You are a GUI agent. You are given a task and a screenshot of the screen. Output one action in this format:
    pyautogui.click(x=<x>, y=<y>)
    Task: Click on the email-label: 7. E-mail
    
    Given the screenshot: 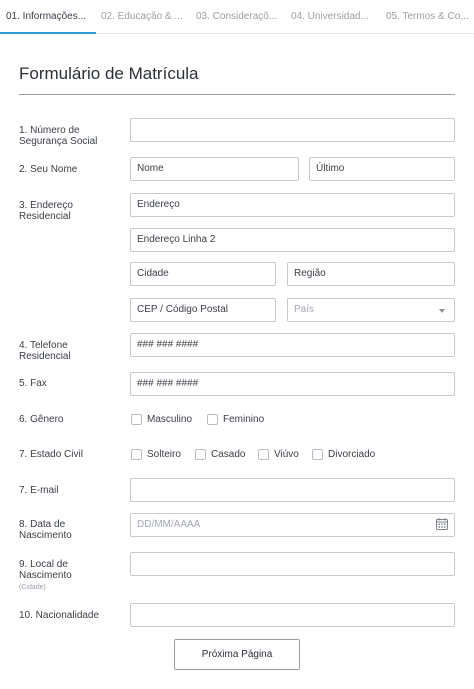 What is the action you would take?
    pyautogui.click(x=39, y=490)
    